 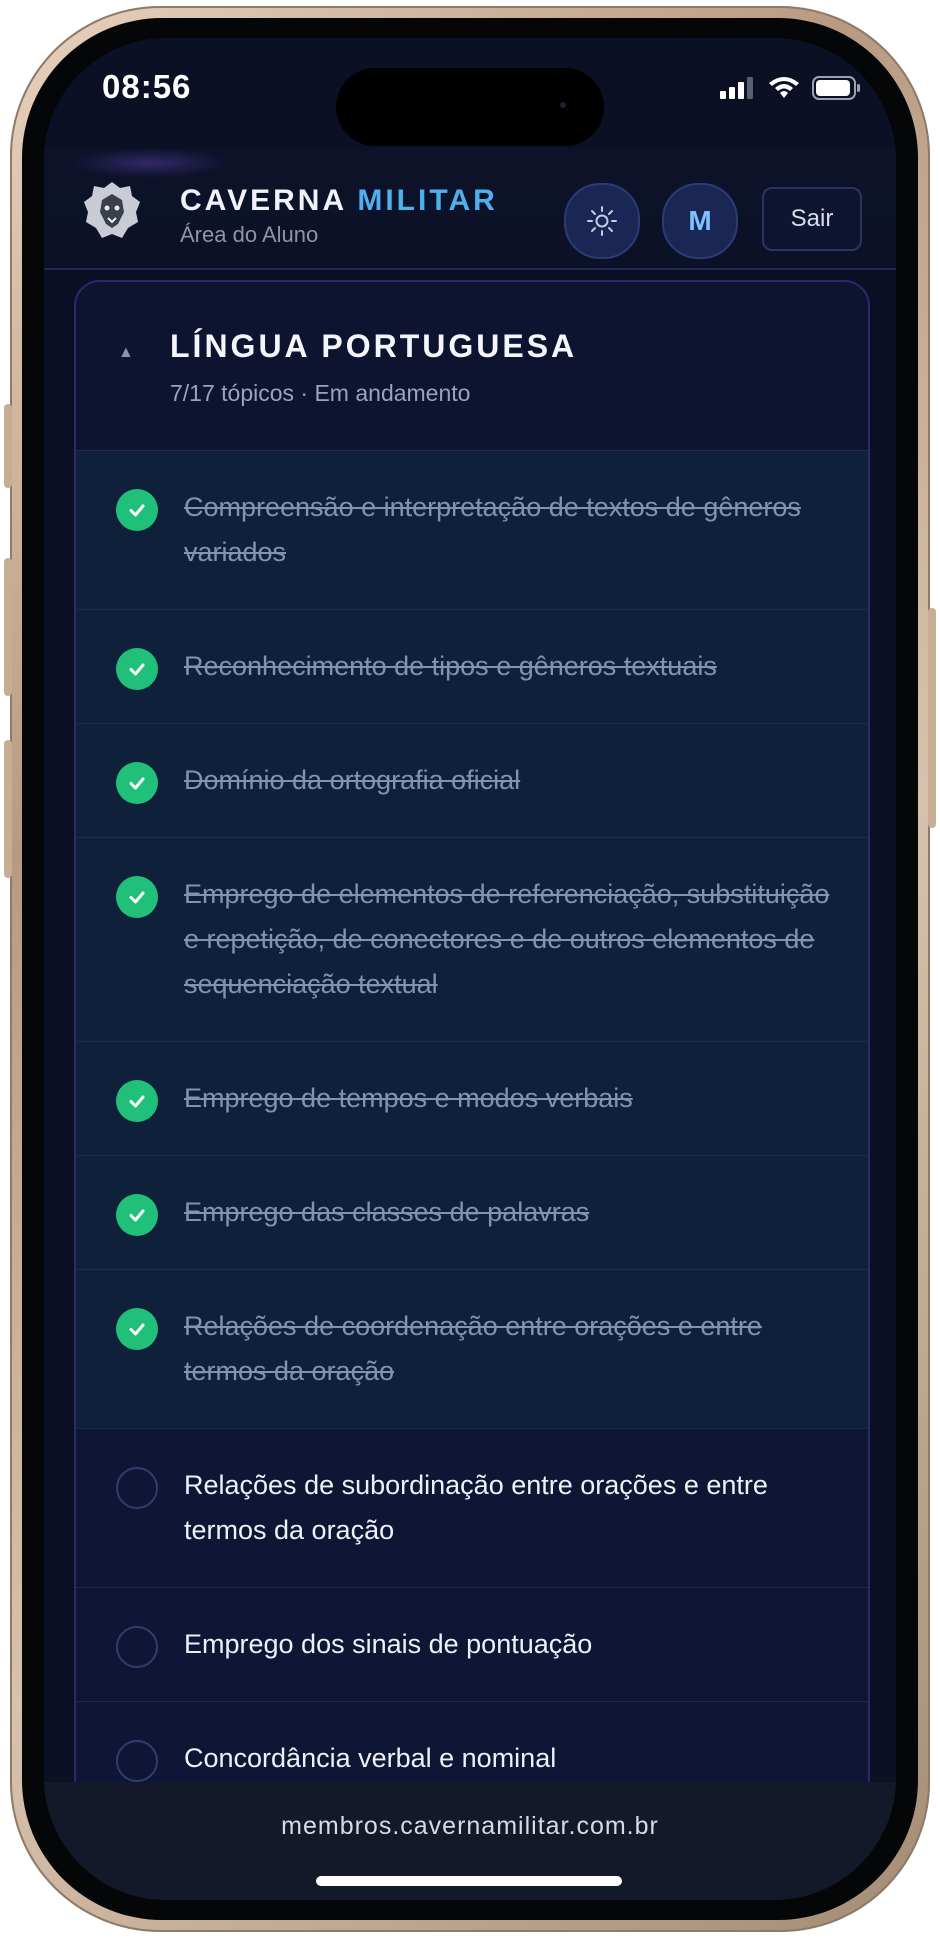 What do you see at coordinates (126, 353) in the screenshot?
I see `collapse-arrow-icon: ▲` at bounding box center [126, 353].